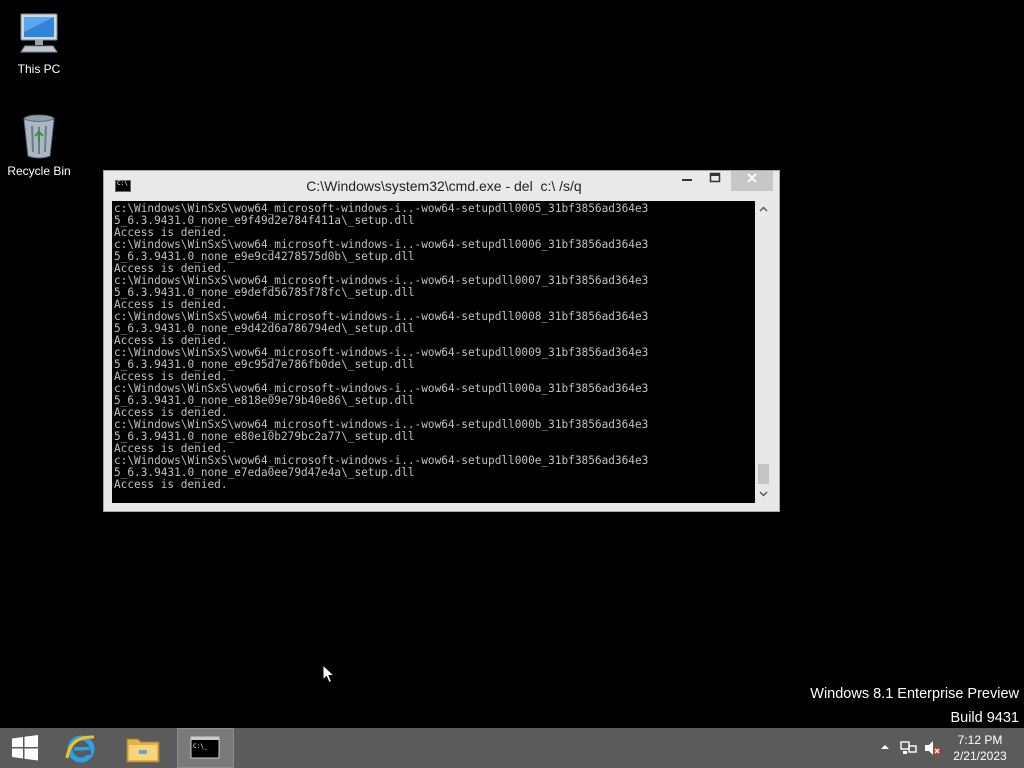 The image size is (1024, 768). I want to click on mouse-cursor-icon, so click(329, 674).